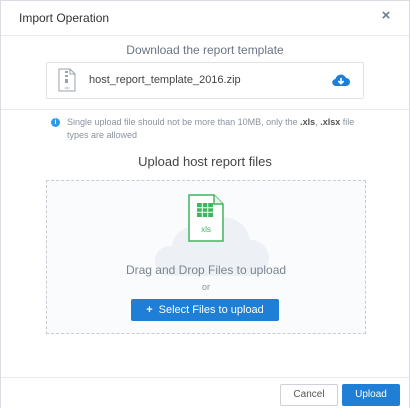 Image resolution: width=410 pixels, height=408 pixels. I want to click on xls-file-icon: xls, so click(206, 218).